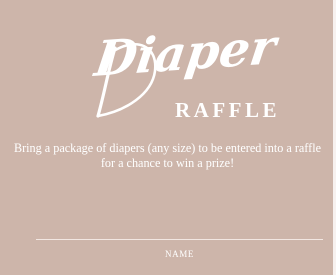 The height and width of the screenshot is (275, 336). Describe the element at coordinates (227, 110) in the screenshot. I see `raffle-subtitle: RAFFLE` at that location.